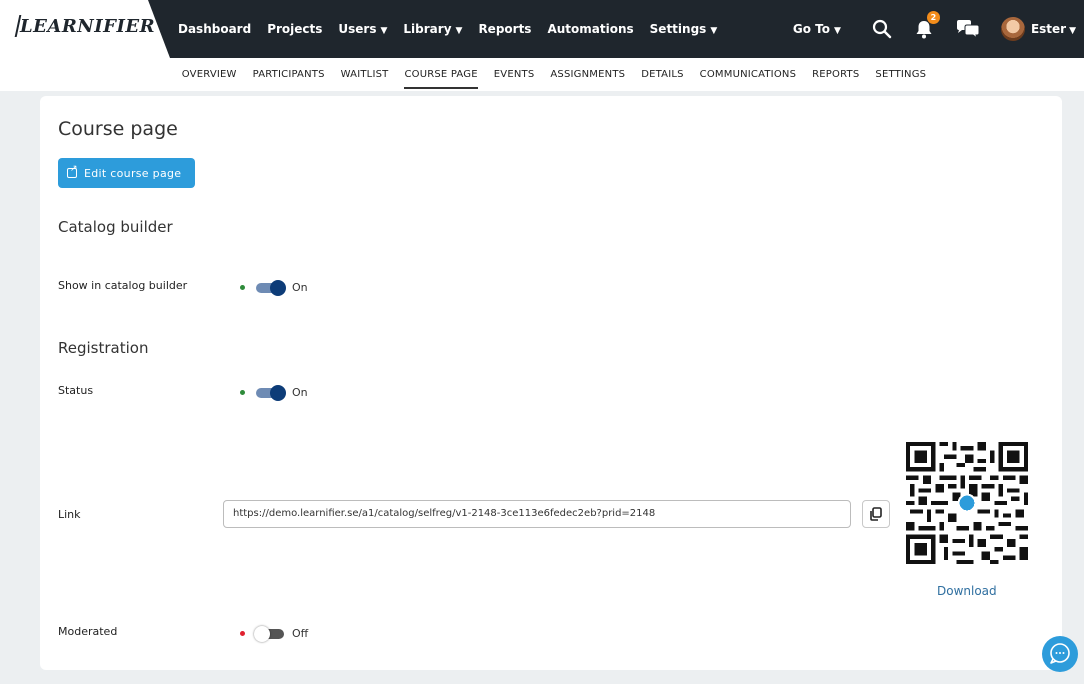 The height and width of the screenshot is (684, 1084). Describe the element at coordinates (441, 74) in the screenshot. I see `tab-course-page: COURSE PAGE` at that location.